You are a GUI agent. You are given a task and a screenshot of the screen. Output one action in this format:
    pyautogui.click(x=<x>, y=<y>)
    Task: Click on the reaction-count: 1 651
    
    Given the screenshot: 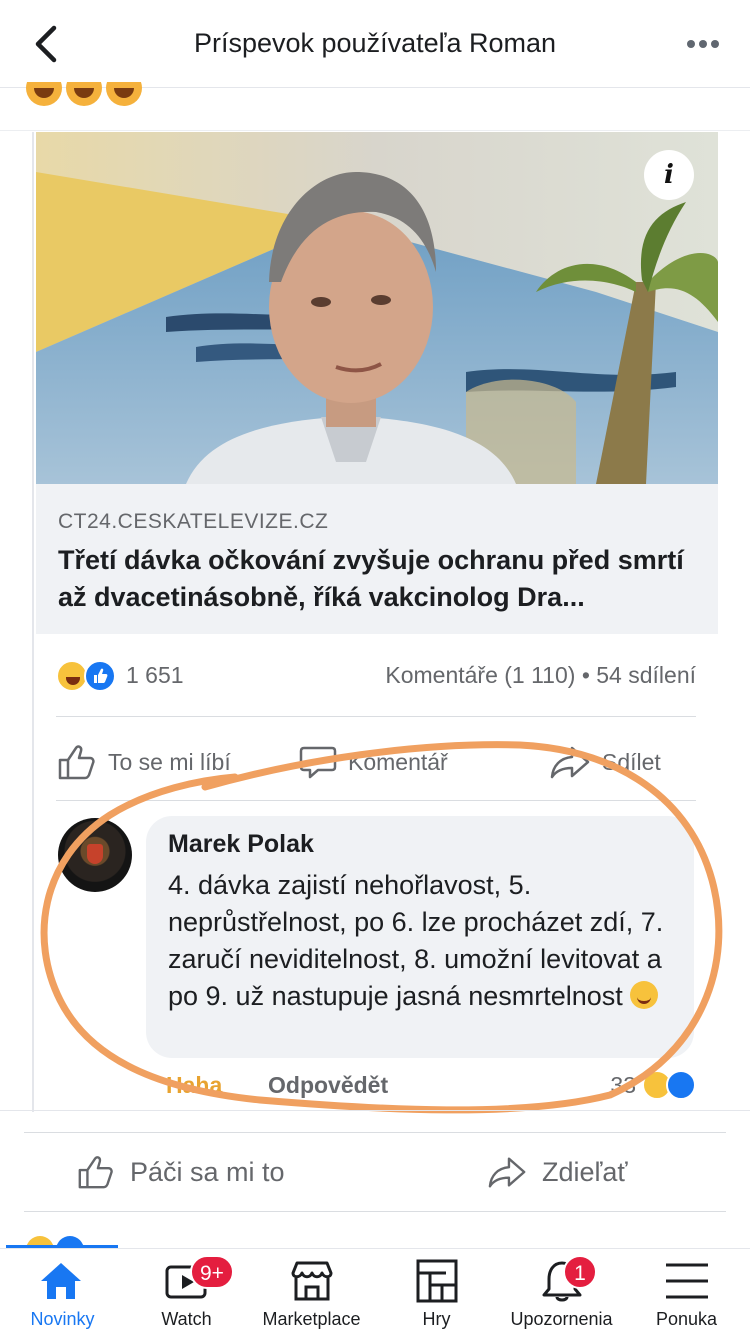 What is the action you would take?
    pyautogui.click(x=155, y=675)
    